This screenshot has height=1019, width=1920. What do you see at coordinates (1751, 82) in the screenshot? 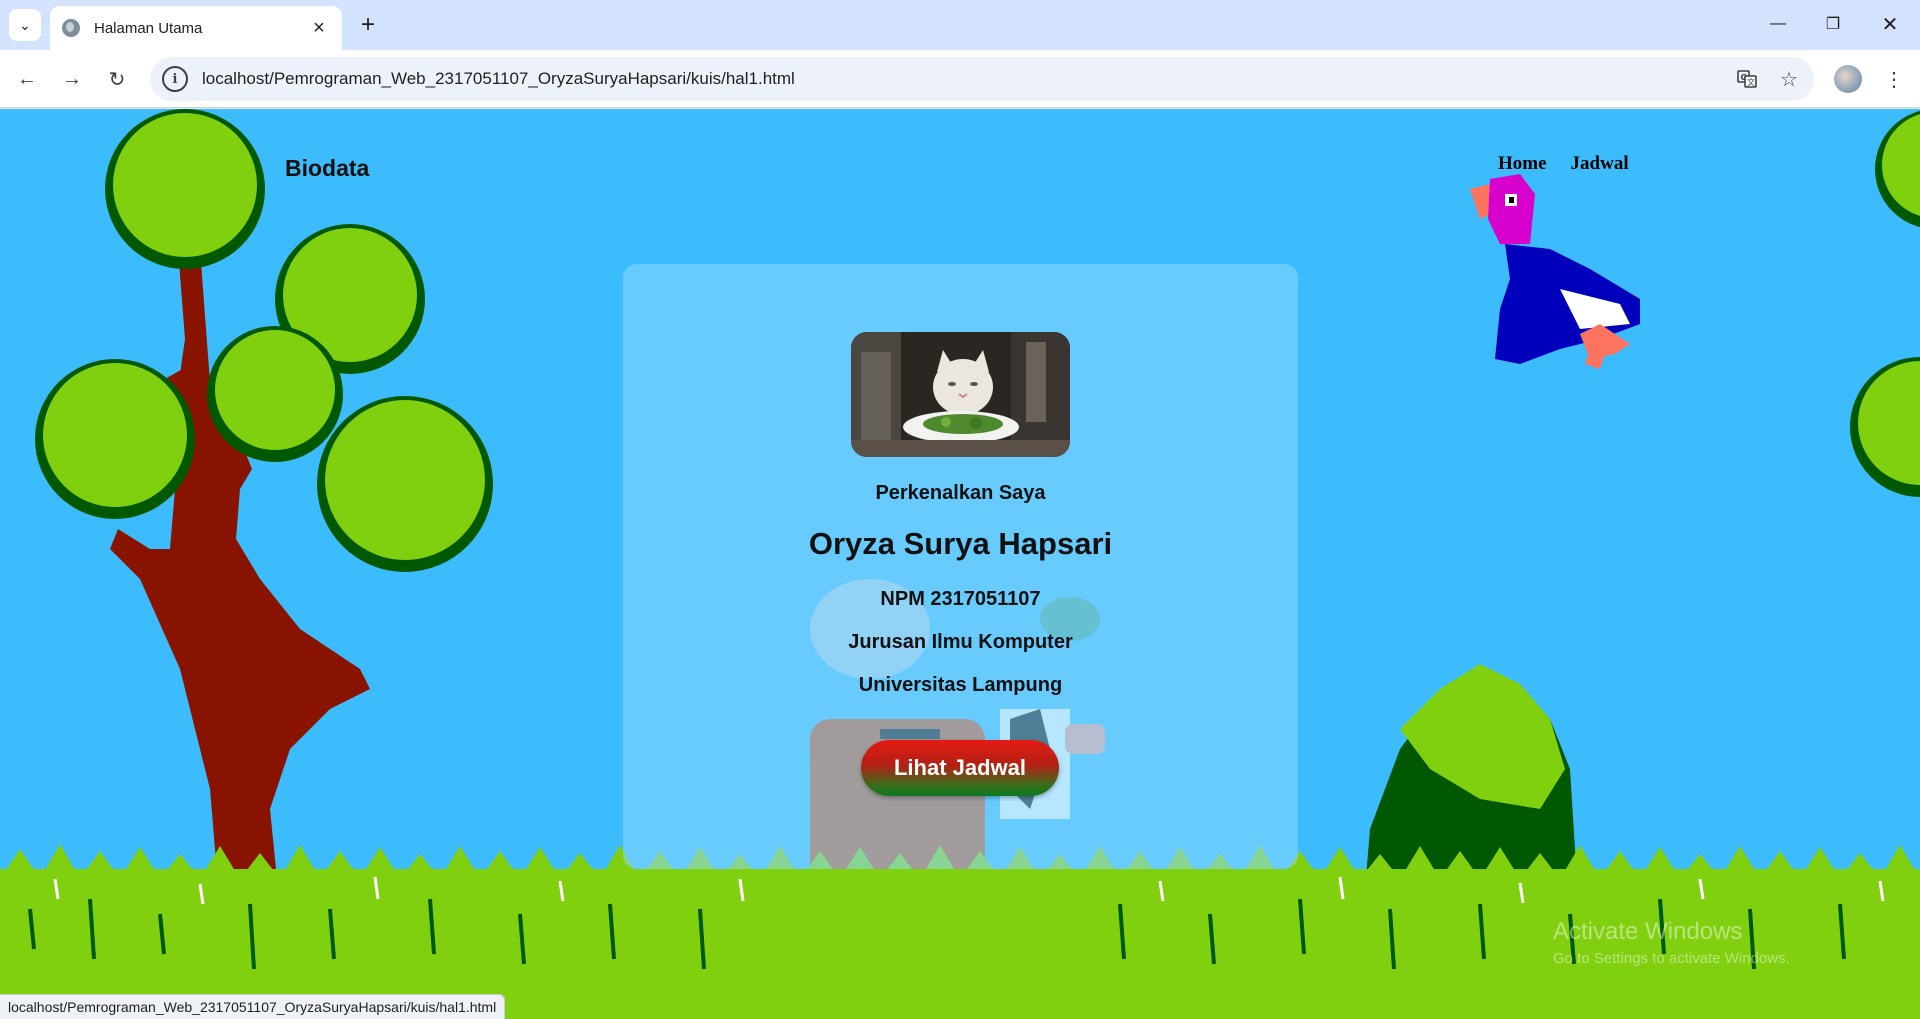
I see `svg-text: 文` at bounding box center [1751, 82].